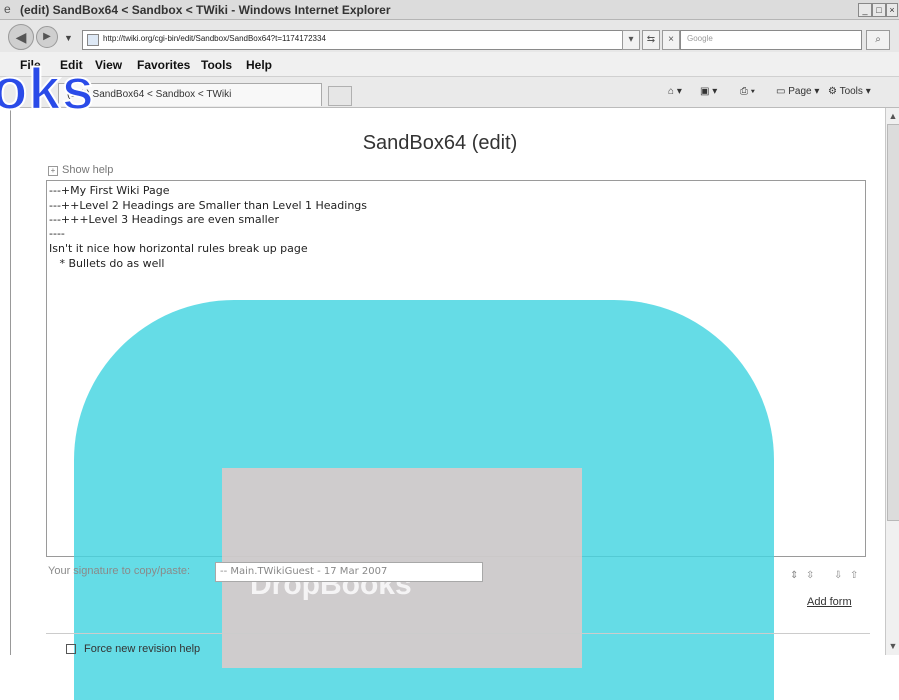  What do you see at coordinates (747, 91) in the screenshot?
I see `print-icon: ⎙ ▾` at bounding box center [747, 91].